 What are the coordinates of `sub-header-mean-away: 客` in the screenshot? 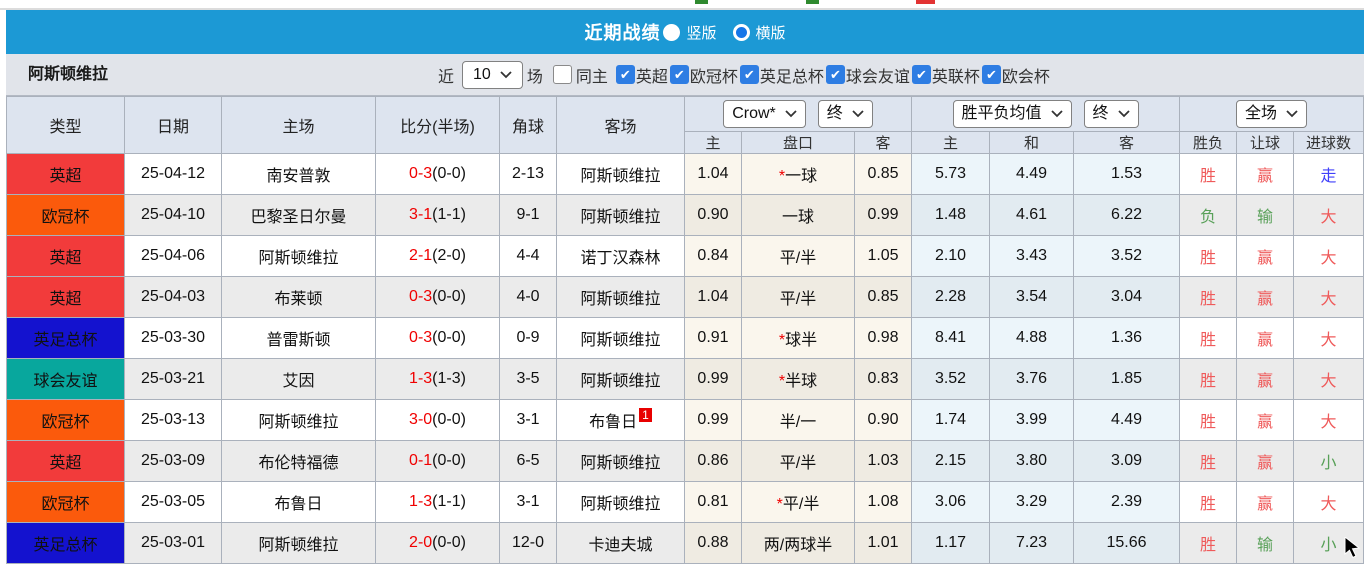 It's located at (1127, 142).